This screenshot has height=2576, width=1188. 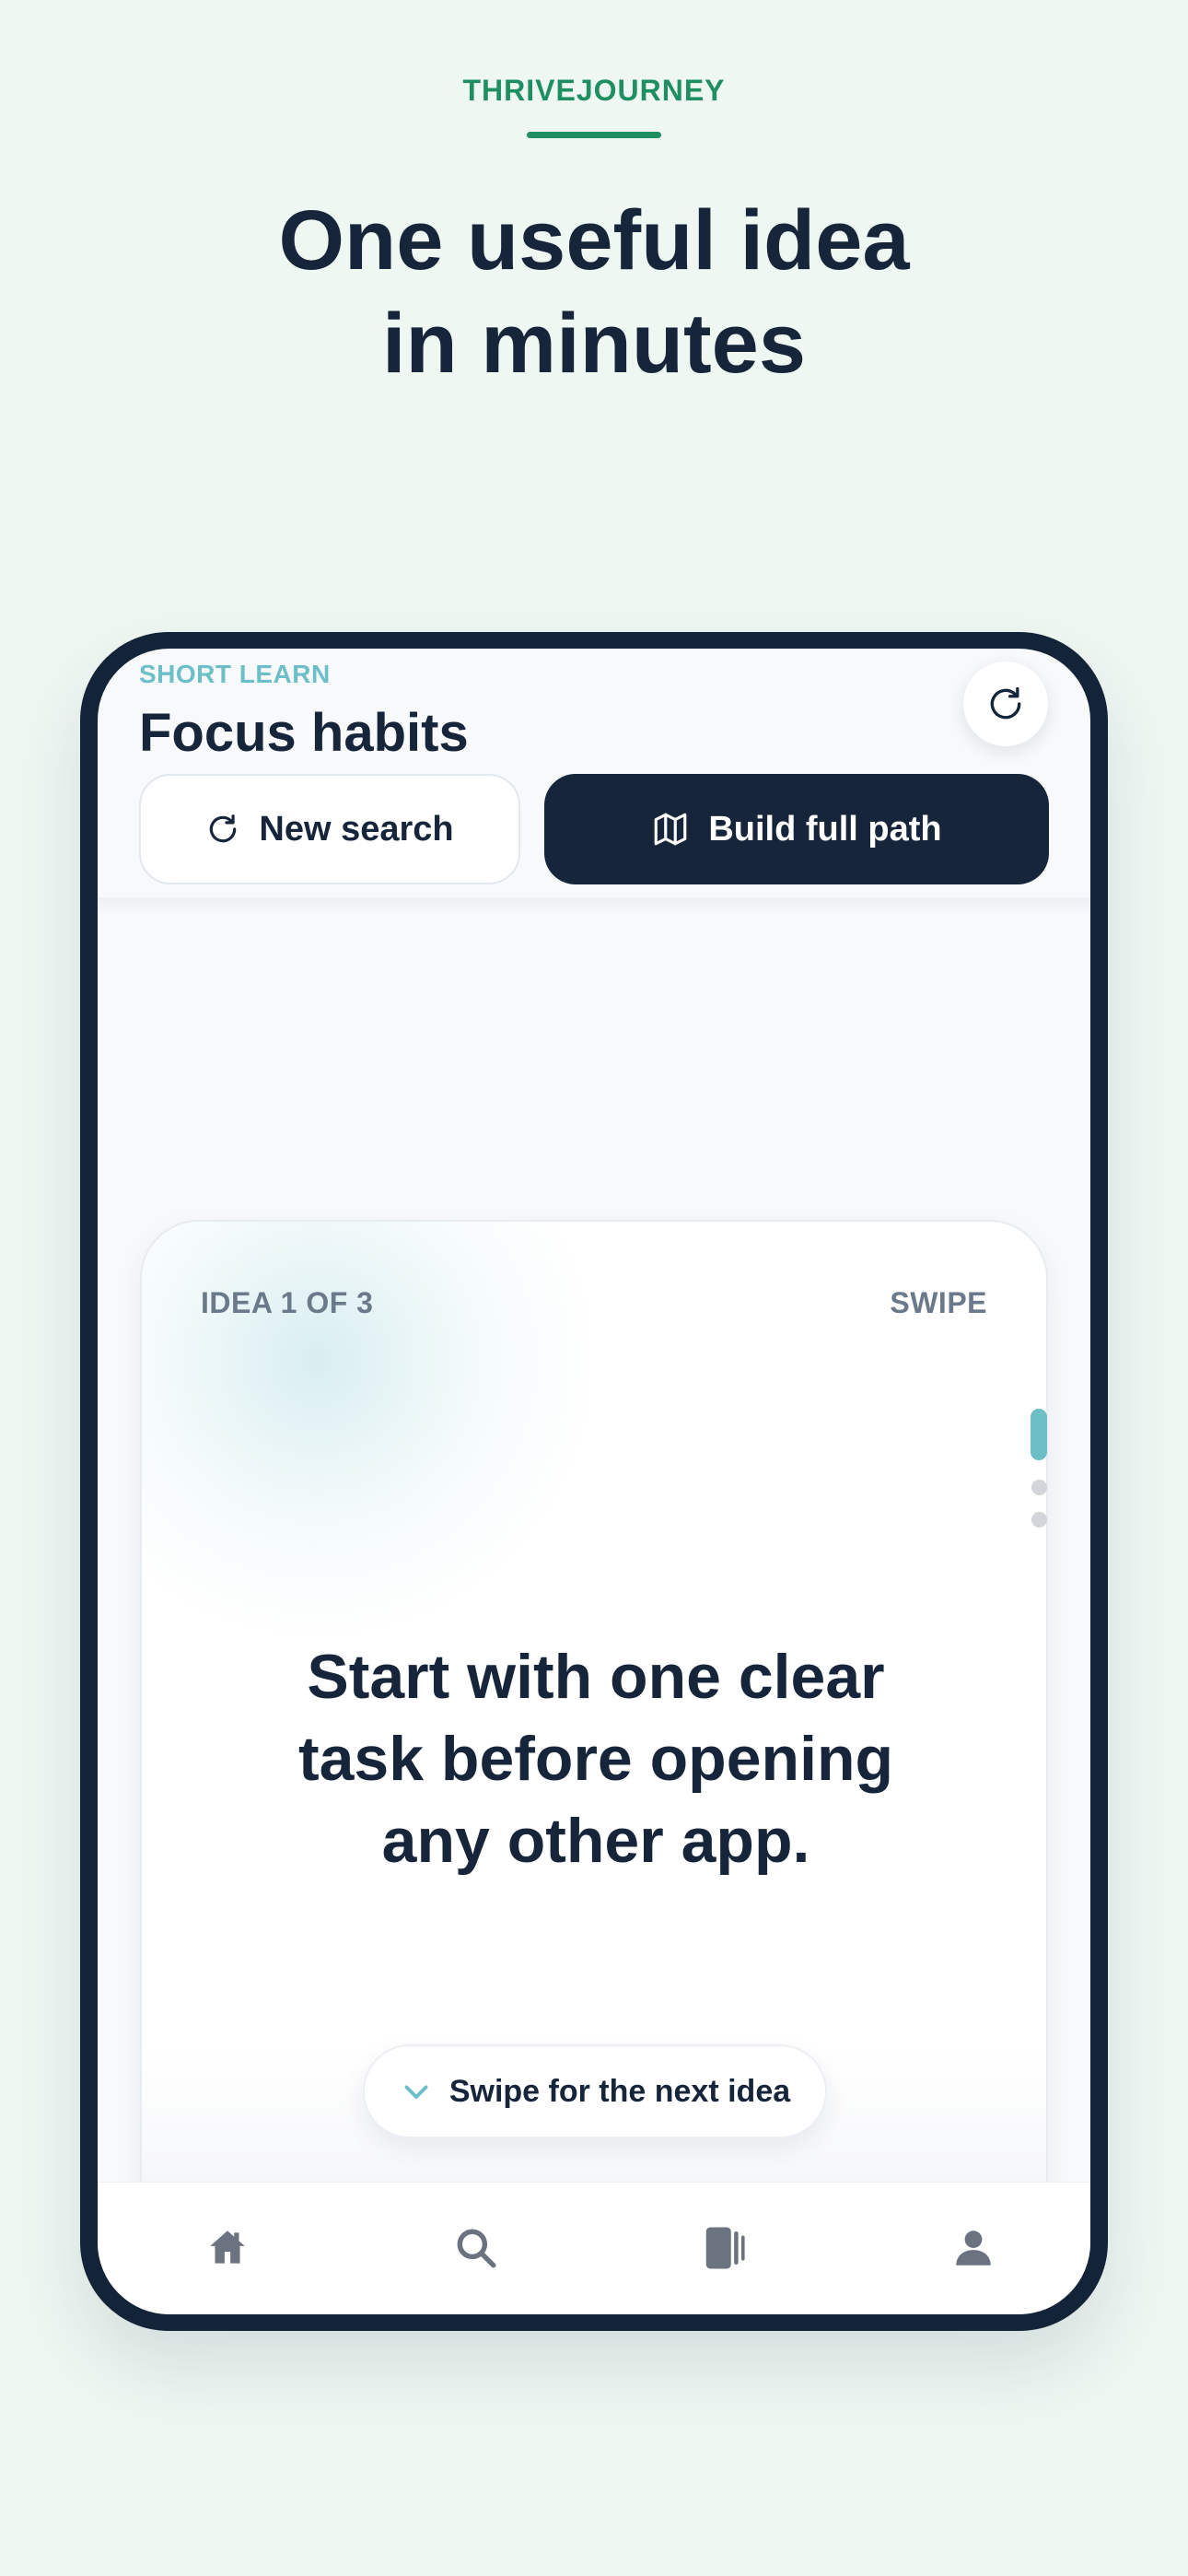 I want to click on header-divider-shadow, so click(x=594, y=906).